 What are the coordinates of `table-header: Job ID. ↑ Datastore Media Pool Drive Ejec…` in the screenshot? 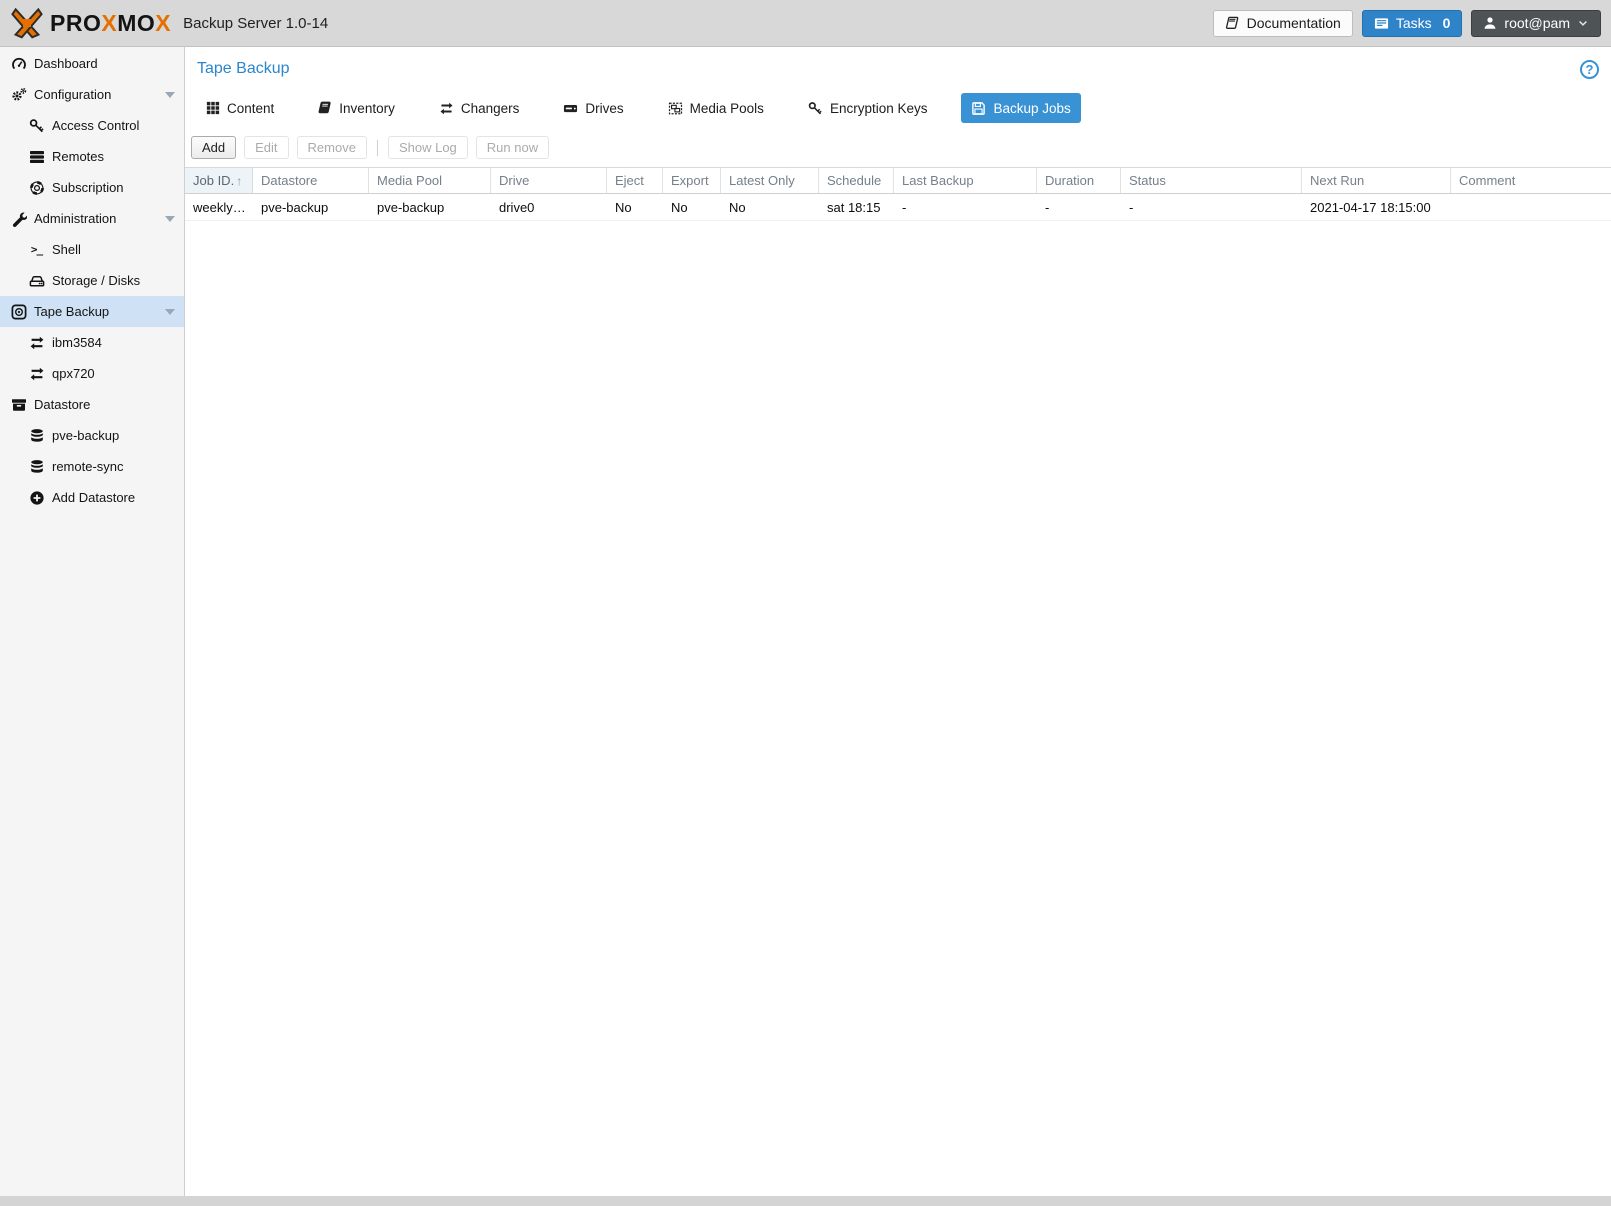 It's located at (898, 180).